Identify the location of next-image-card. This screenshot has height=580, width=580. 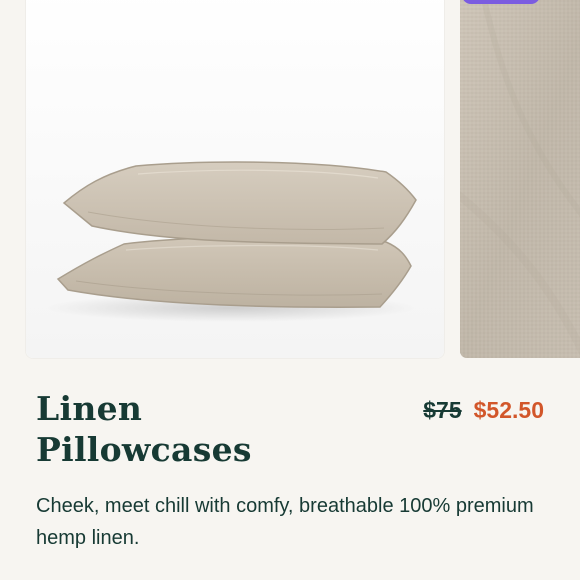
(520, 179).